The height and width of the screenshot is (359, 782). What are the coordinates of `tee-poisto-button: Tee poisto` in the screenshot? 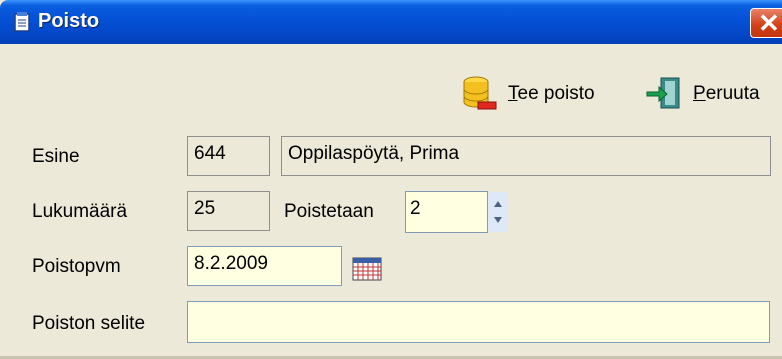 It's located at (527, 94).